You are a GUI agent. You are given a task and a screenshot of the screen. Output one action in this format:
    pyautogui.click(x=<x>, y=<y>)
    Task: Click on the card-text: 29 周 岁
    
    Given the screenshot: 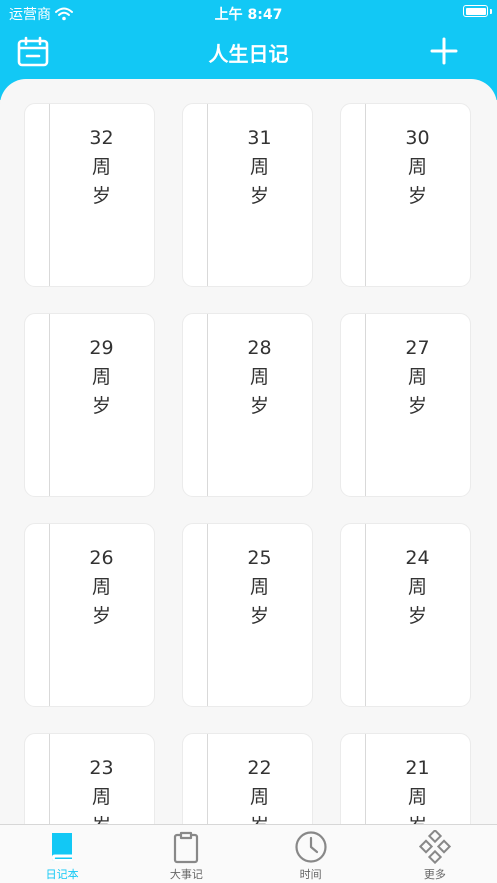 What is the action you would take?
    pyautogui.click(x=101, y=377)
    